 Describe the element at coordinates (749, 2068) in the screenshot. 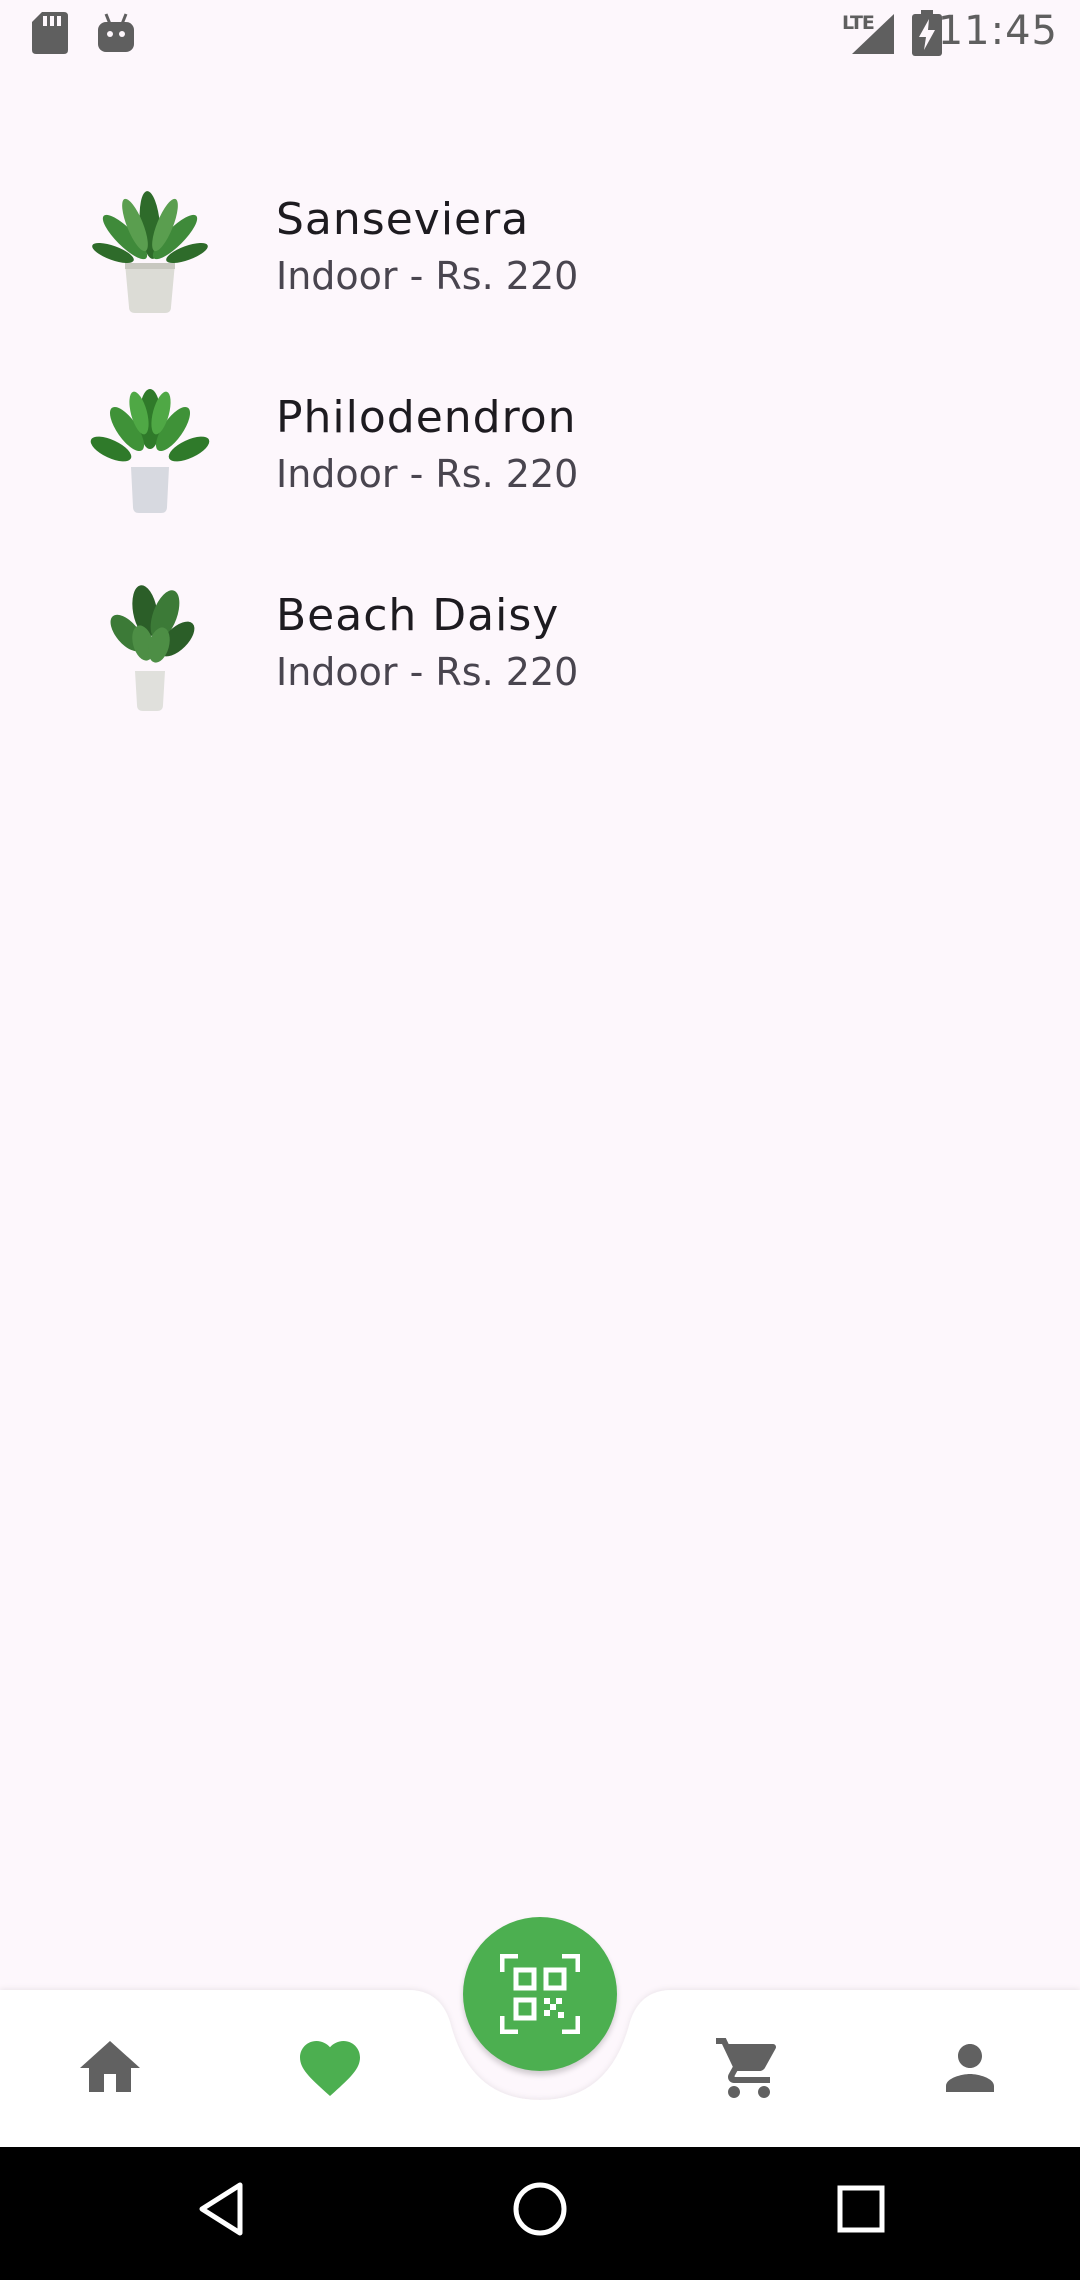

I see `cart-icon` at that location.